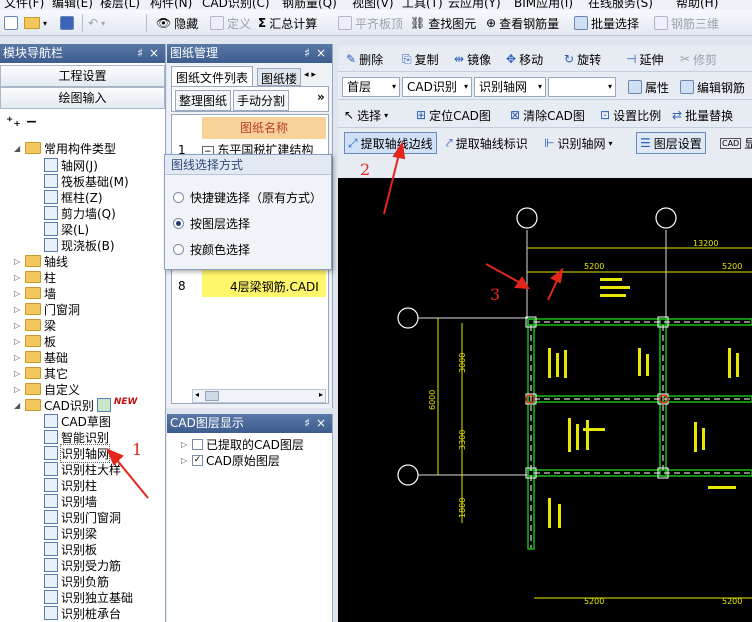 The height and width of the screenshot is (622, 752). Describe the element at coordinates (178, 223) in the screenshot. I see `radio-selected-icon` at that location.